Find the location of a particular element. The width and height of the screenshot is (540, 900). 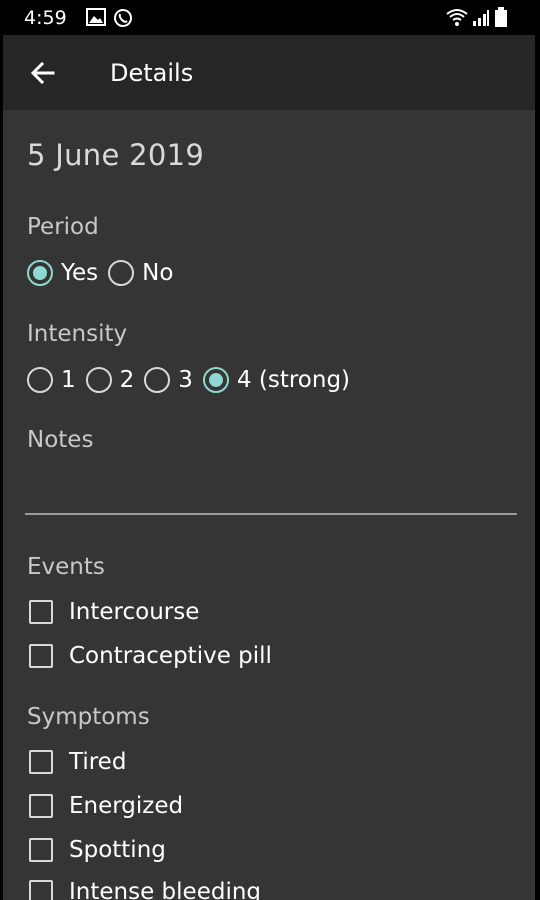

intensity-option-label: 1 is located at coordinates (68, 380).